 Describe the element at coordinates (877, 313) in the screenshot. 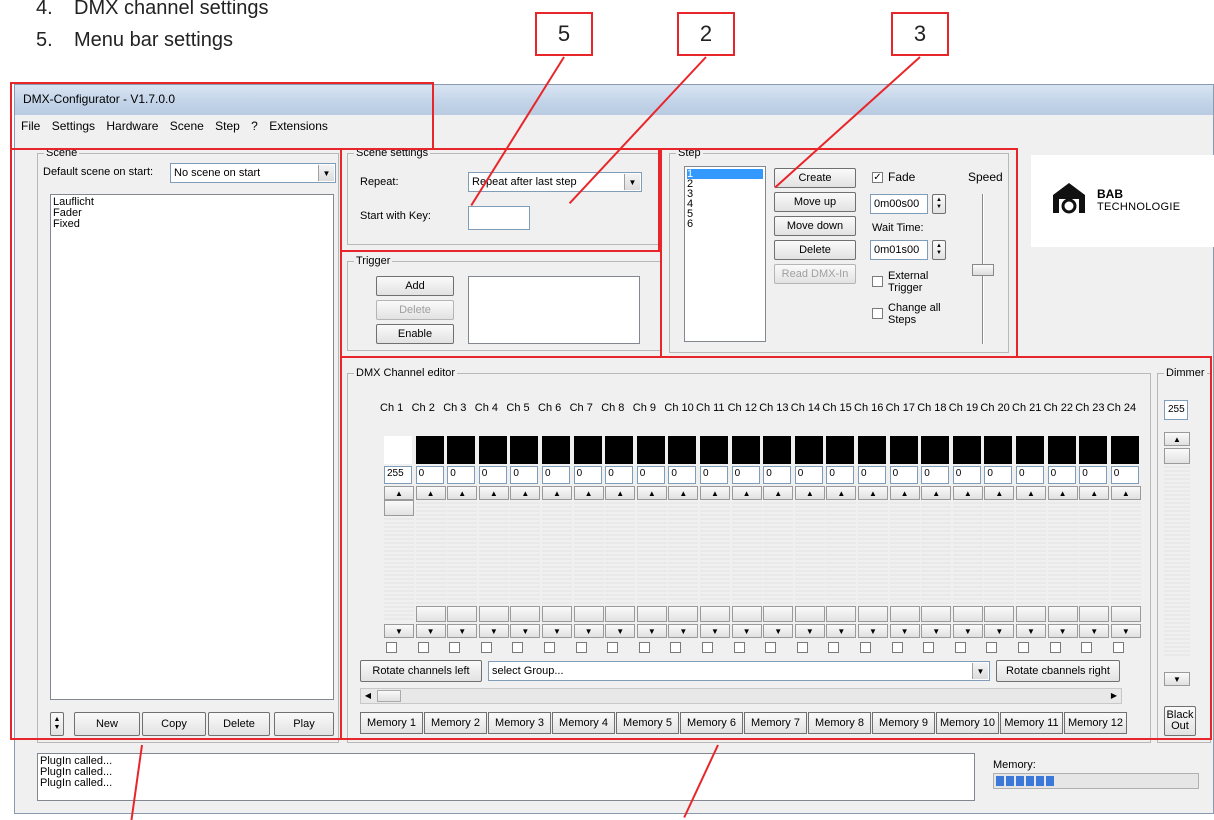

I see `change-all-checkbox` at that location.